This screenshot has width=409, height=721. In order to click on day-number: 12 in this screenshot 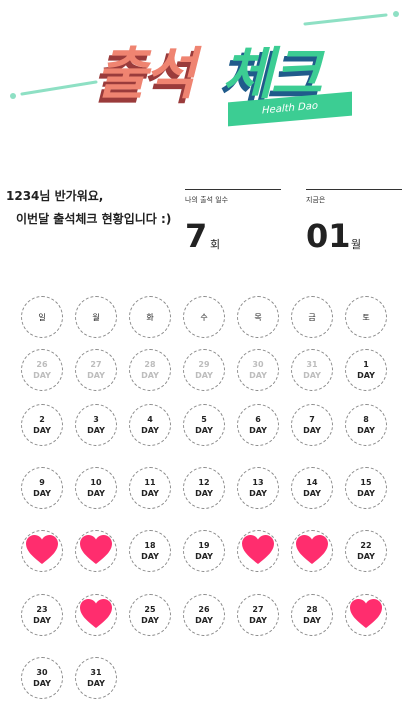, I will do `click(204, 482)`.